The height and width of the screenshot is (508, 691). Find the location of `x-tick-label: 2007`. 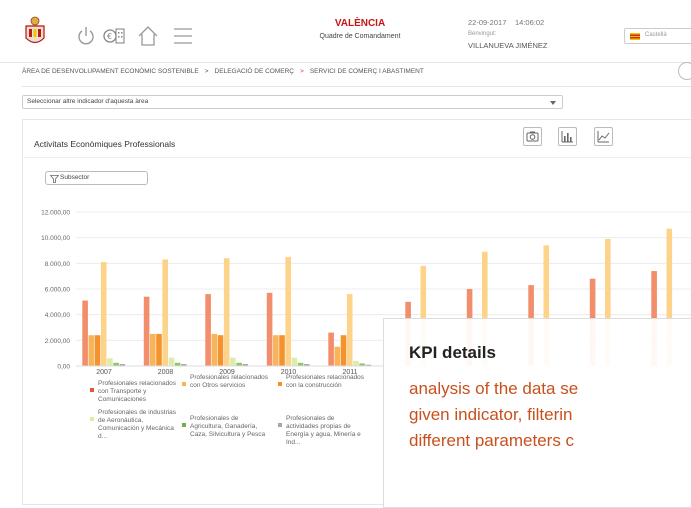

x-tick-label: 2007 is located at coordinates (104, 372).